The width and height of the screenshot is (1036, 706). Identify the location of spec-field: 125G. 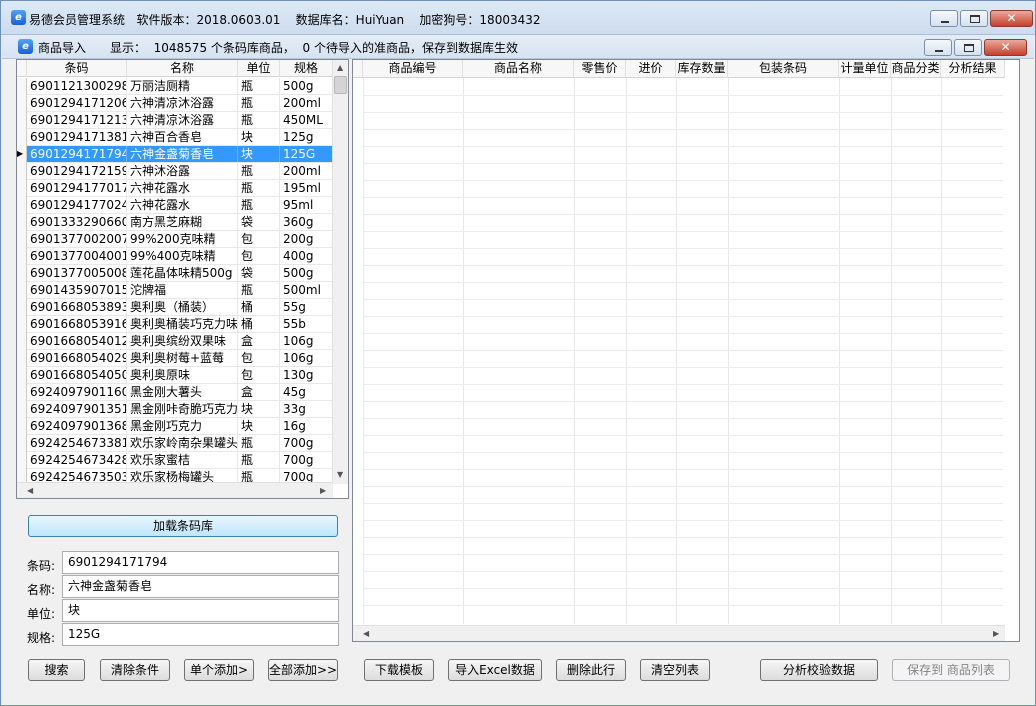
(200, 634).